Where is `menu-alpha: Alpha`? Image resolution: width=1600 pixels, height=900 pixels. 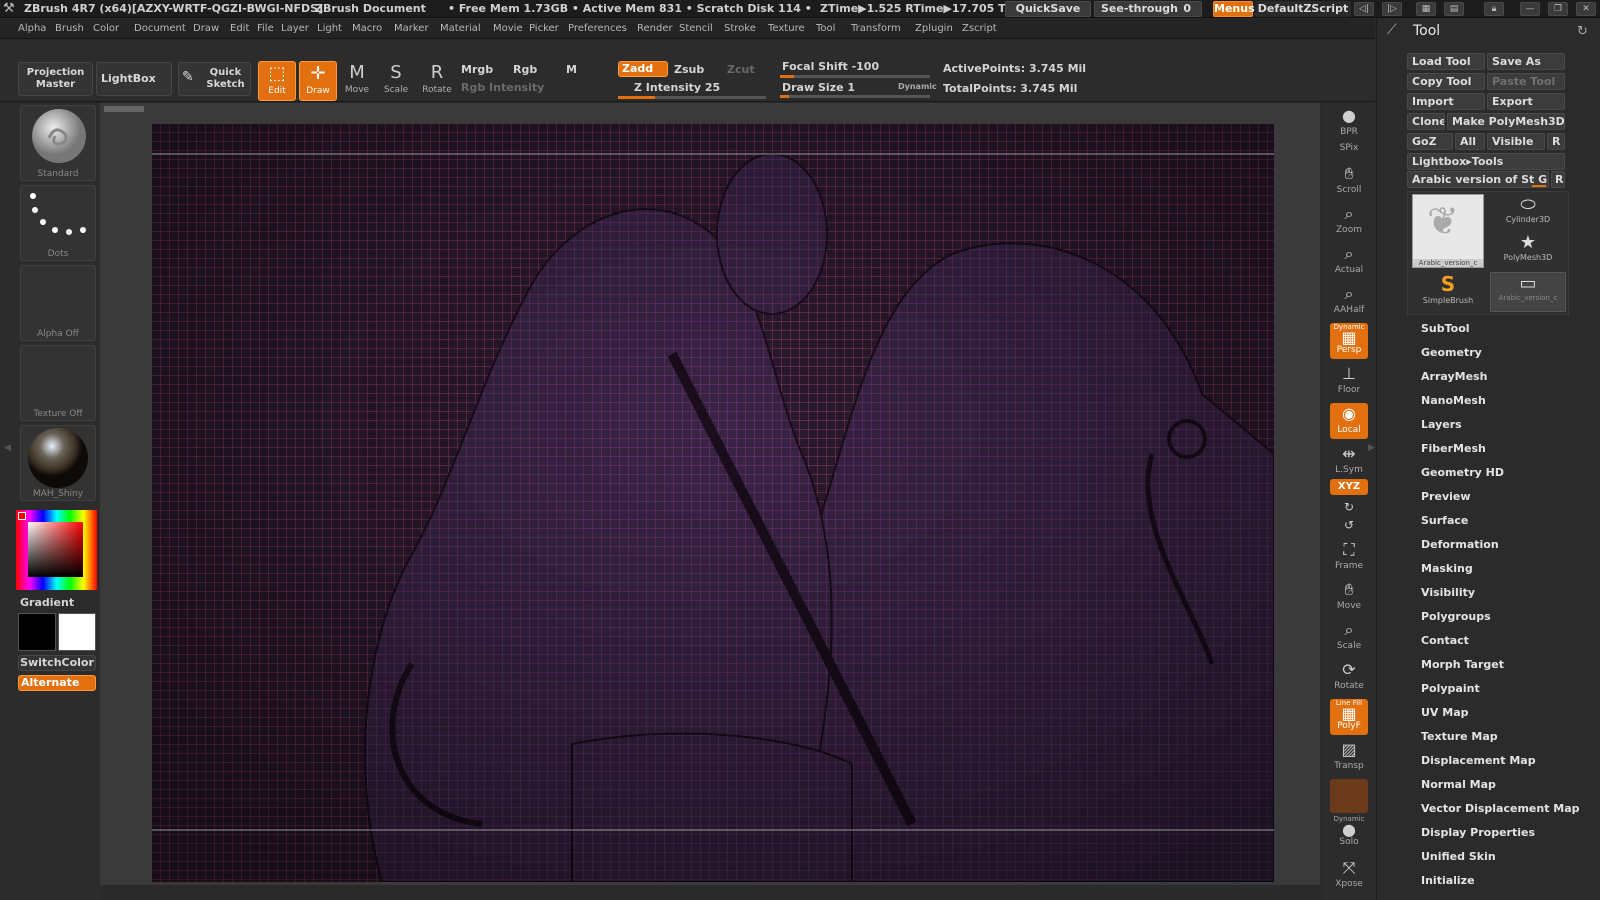
menu-alpha: Alpha is located at coordinates (32, 28).